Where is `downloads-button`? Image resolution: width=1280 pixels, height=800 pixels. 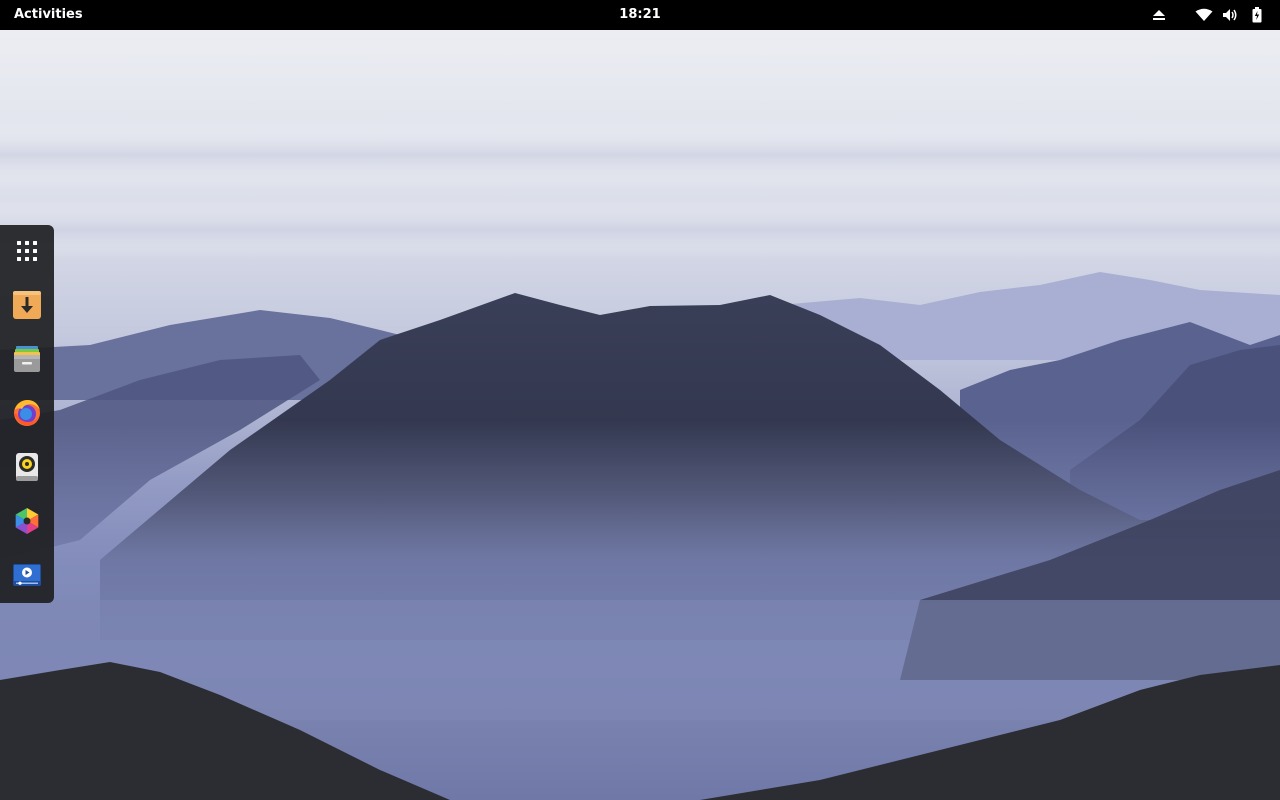 downloads-button is located at coordinates (27, 305).